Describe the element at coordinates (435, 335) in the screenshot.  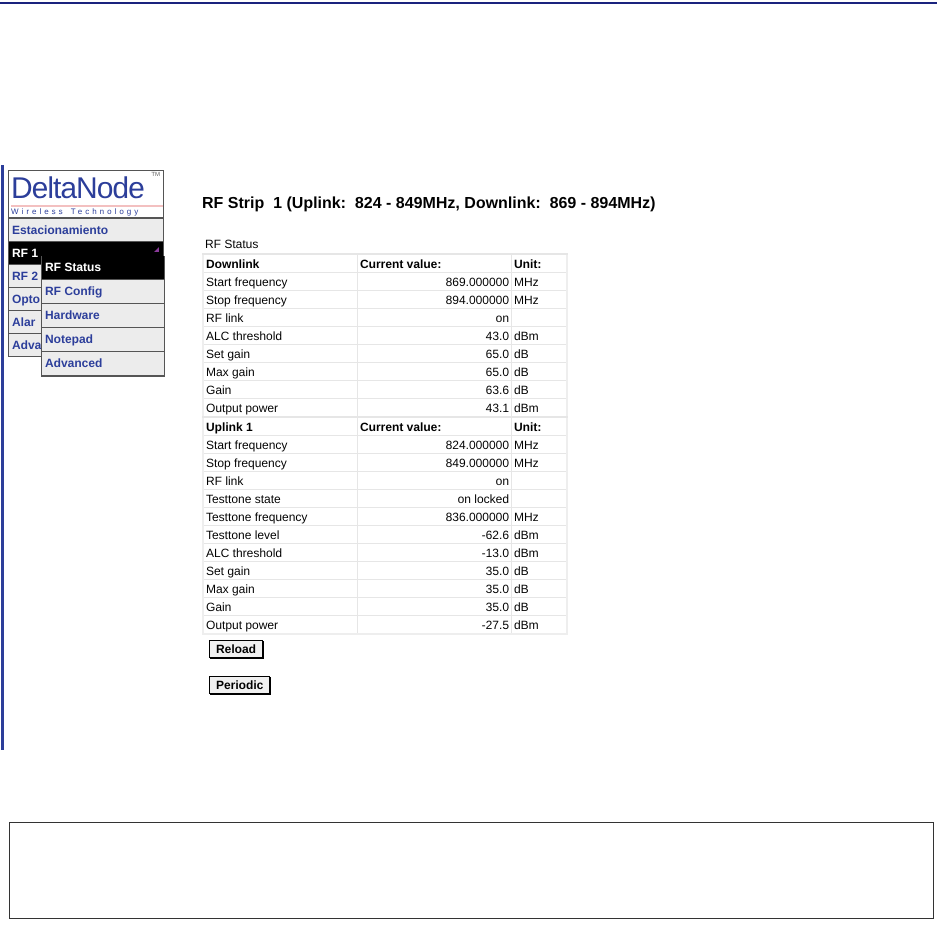
I see `table-cell: 43.0` at that location.